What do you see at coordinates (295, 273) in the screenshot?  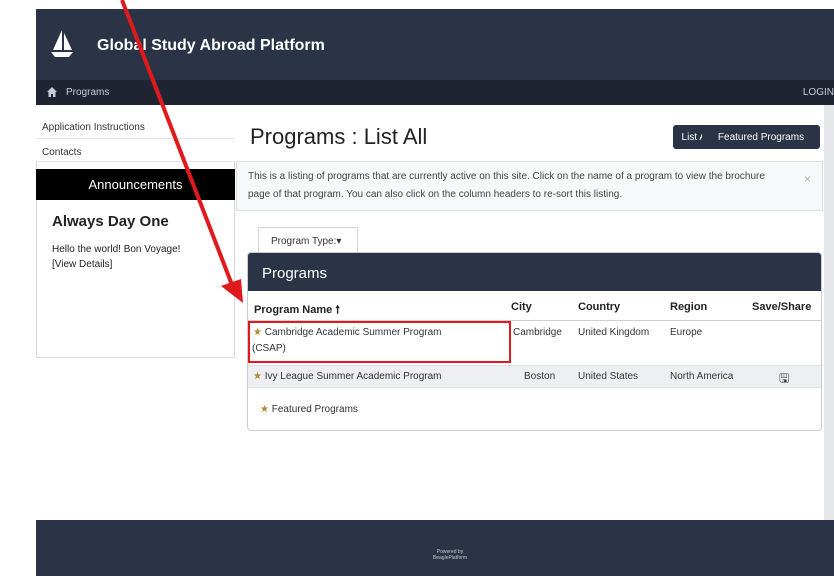 I see `programs-panel-title: Programs` at bounding box center [295, 273].